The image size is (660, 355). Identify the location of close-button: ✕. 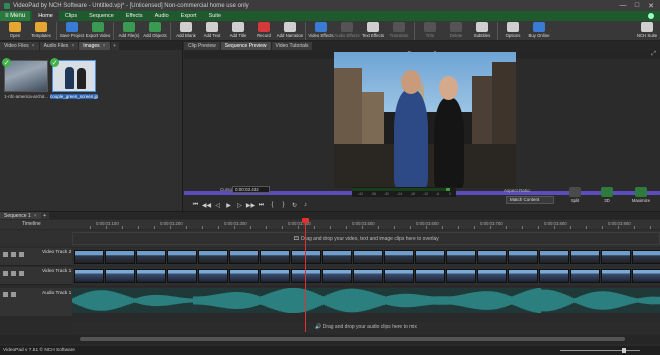
(651, 5).